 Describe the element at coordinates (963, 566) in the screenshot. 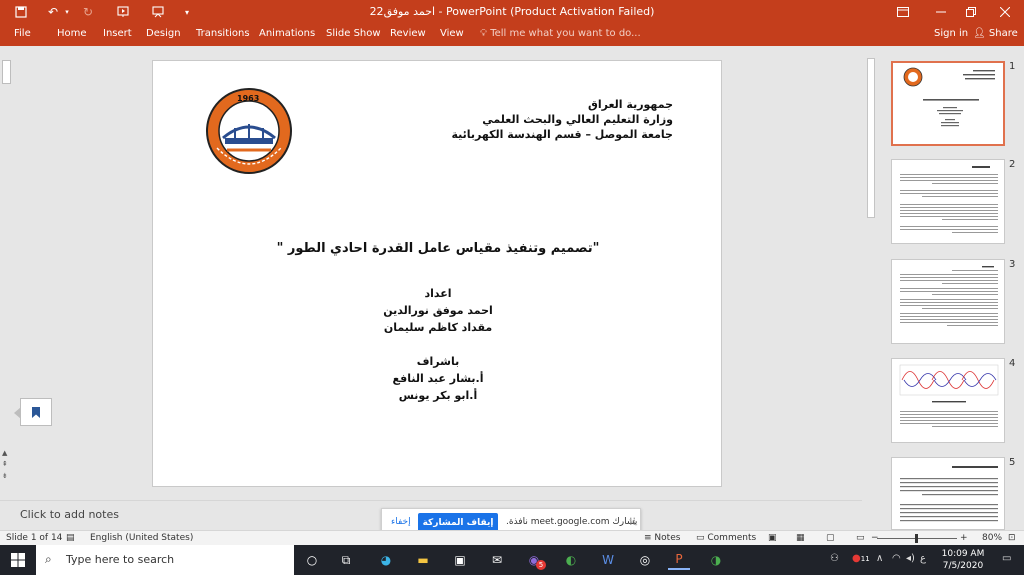

I see `clock-date: 7/5/2020` at that location.